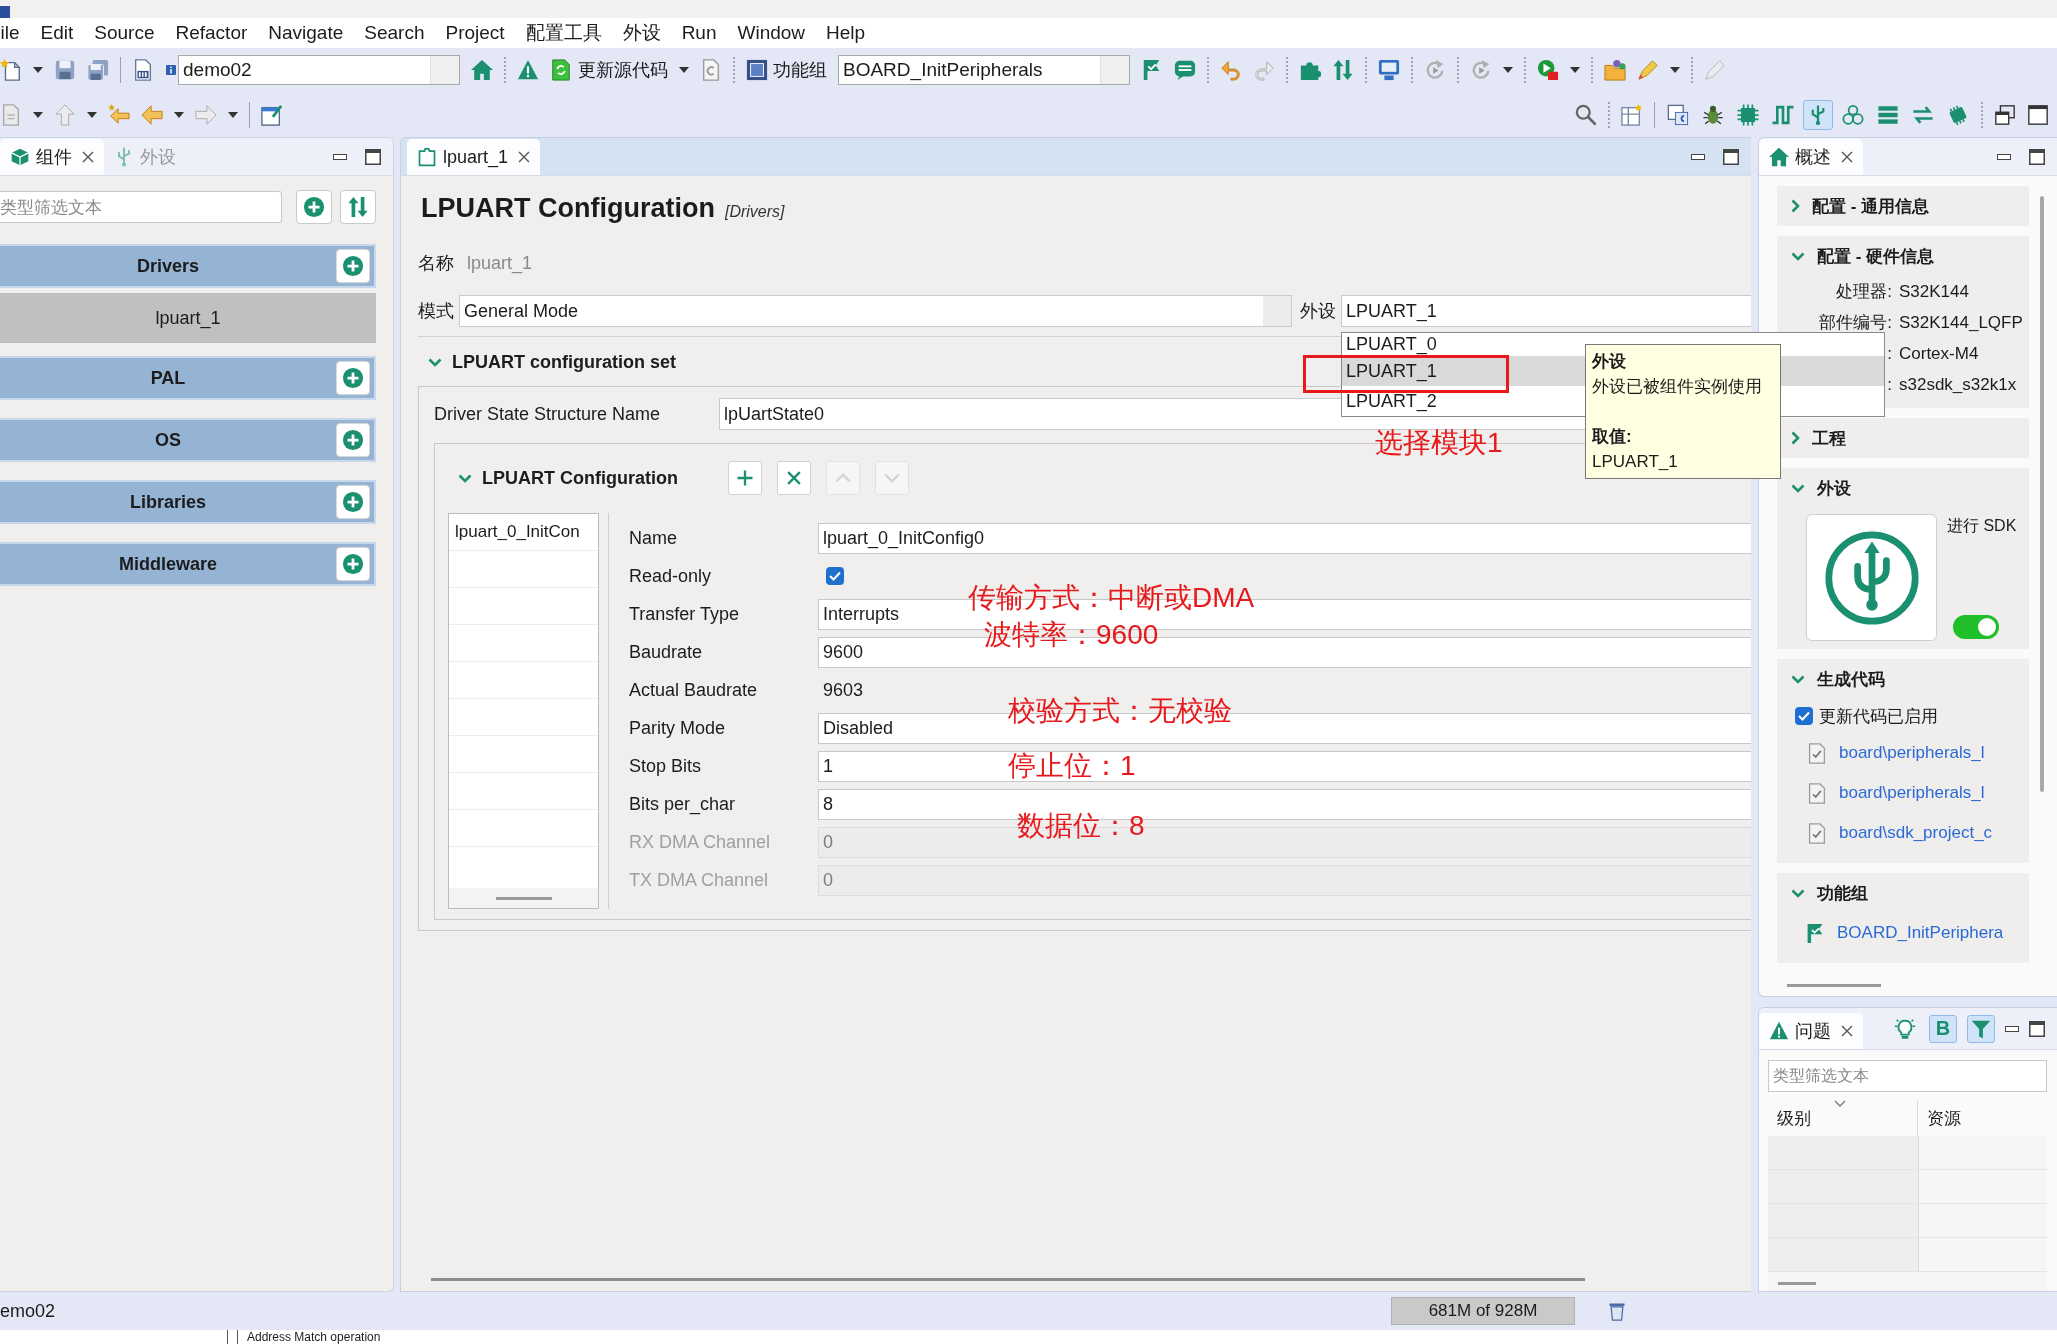 The image size is (2057, 1344). I want to click on peripheral-combo: LPUART_1, so click(1546, 311).